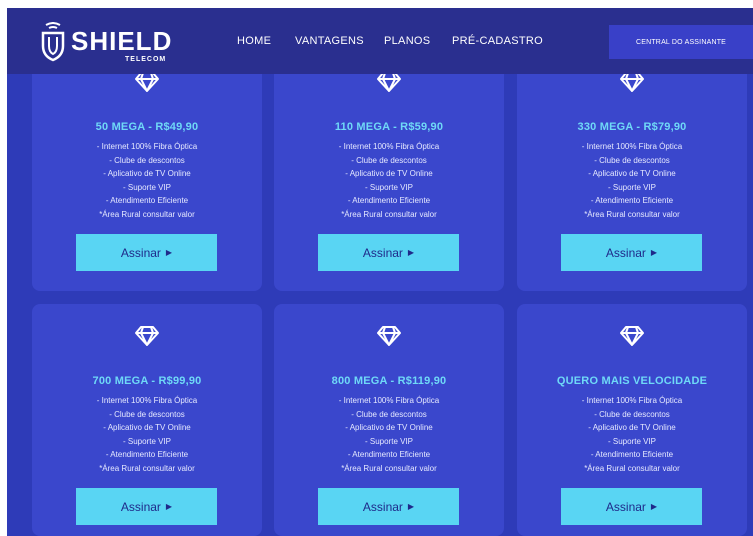 The width and height of the screenshot is (753, 536). I want to click on plan-title: 50 MEGA - R$49,90, so click(147, 127).